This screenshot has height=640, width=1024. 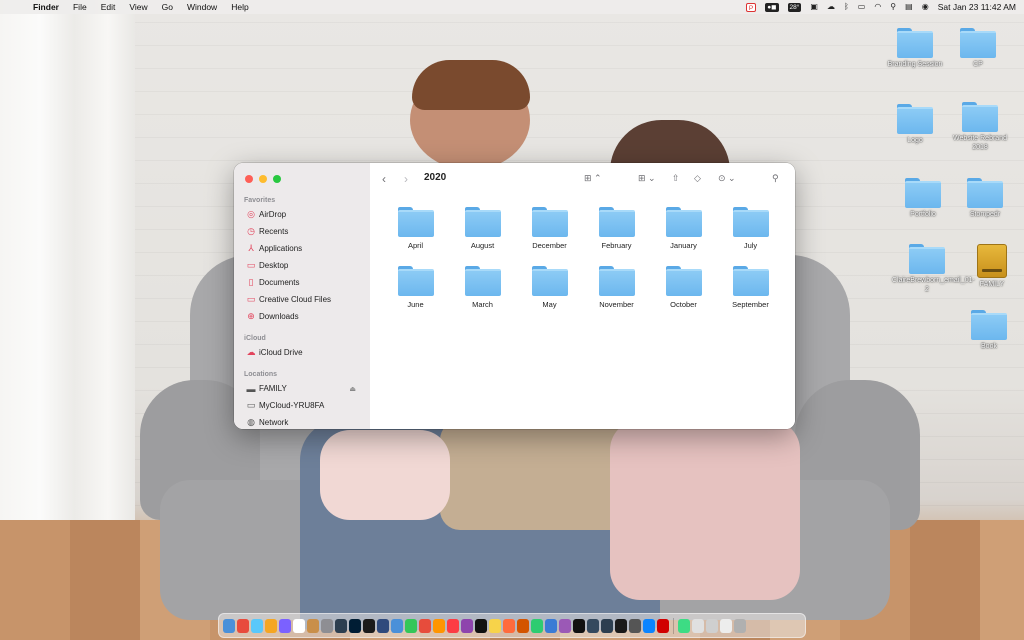 I want to click on wifi-icon: ◠, so click(x=877, y=7).